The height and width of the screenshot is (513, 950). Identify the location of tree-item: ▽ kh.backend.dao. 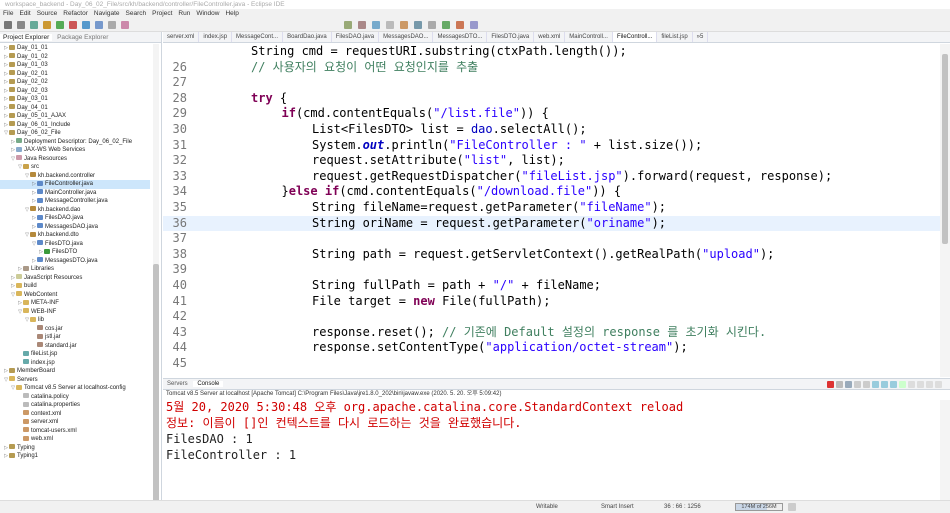
(75, 210).